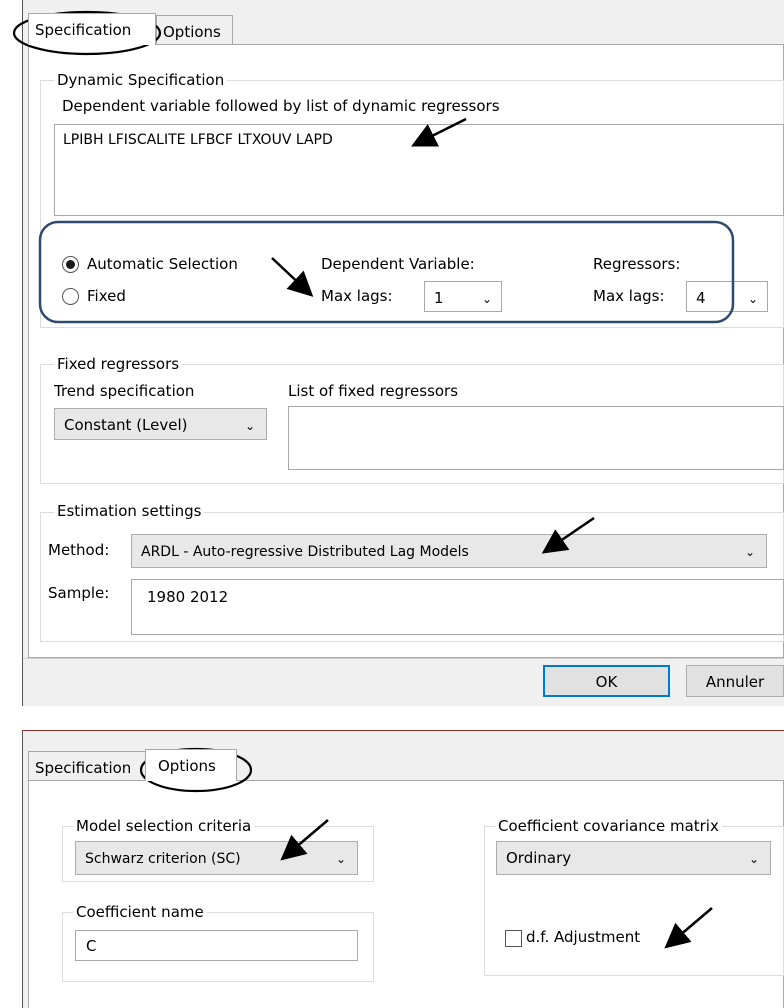  I want to click on covariance-title: Coefficient covariance matrix, so click(608, 826).